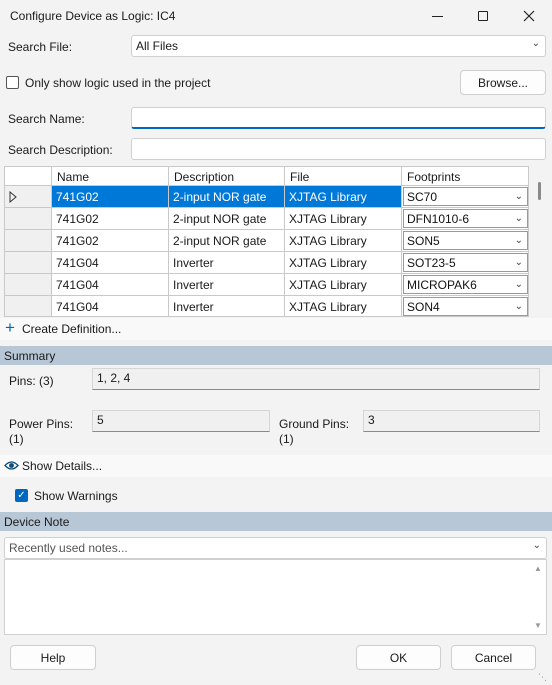  What do you see at coordinates (276, 16) in the screenshot?
I see `title-bar: Configure Device as Logic: IC4` at bounding box center [276, 16].